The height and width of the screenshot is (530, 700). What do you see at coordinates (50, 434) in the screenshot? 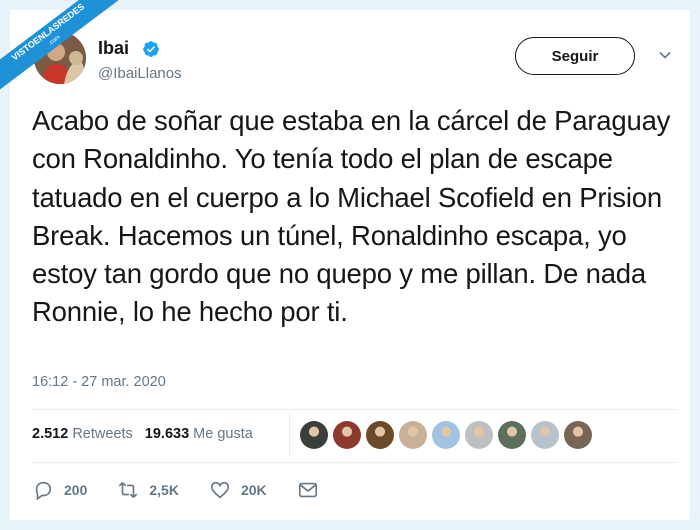
I see `retweets-count: 2.512` at bounding box center [50, 434].